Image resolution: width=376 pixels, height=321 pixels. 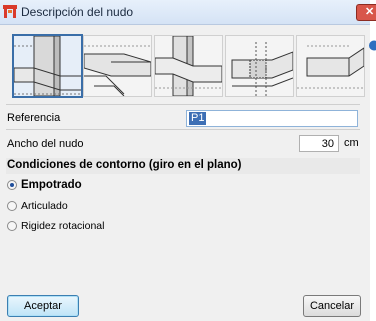 What do you see at coordinates (198, 118) in the screenshot?
I see `referencia-value: P1` at bounding box center [198, 118].